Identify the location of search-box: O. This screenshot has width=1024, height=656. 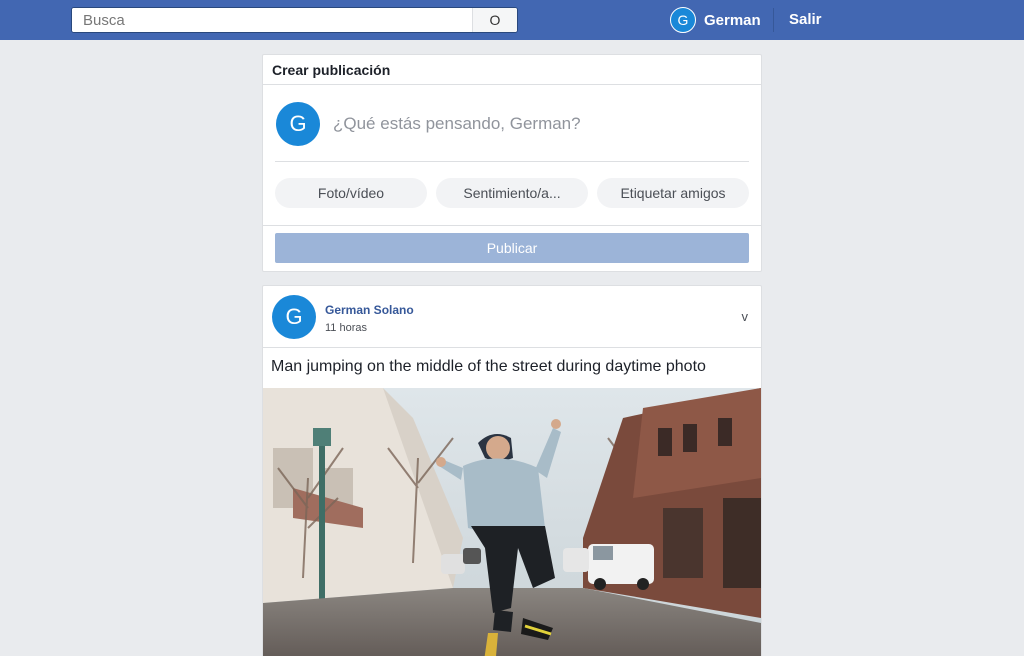
(294, 20).